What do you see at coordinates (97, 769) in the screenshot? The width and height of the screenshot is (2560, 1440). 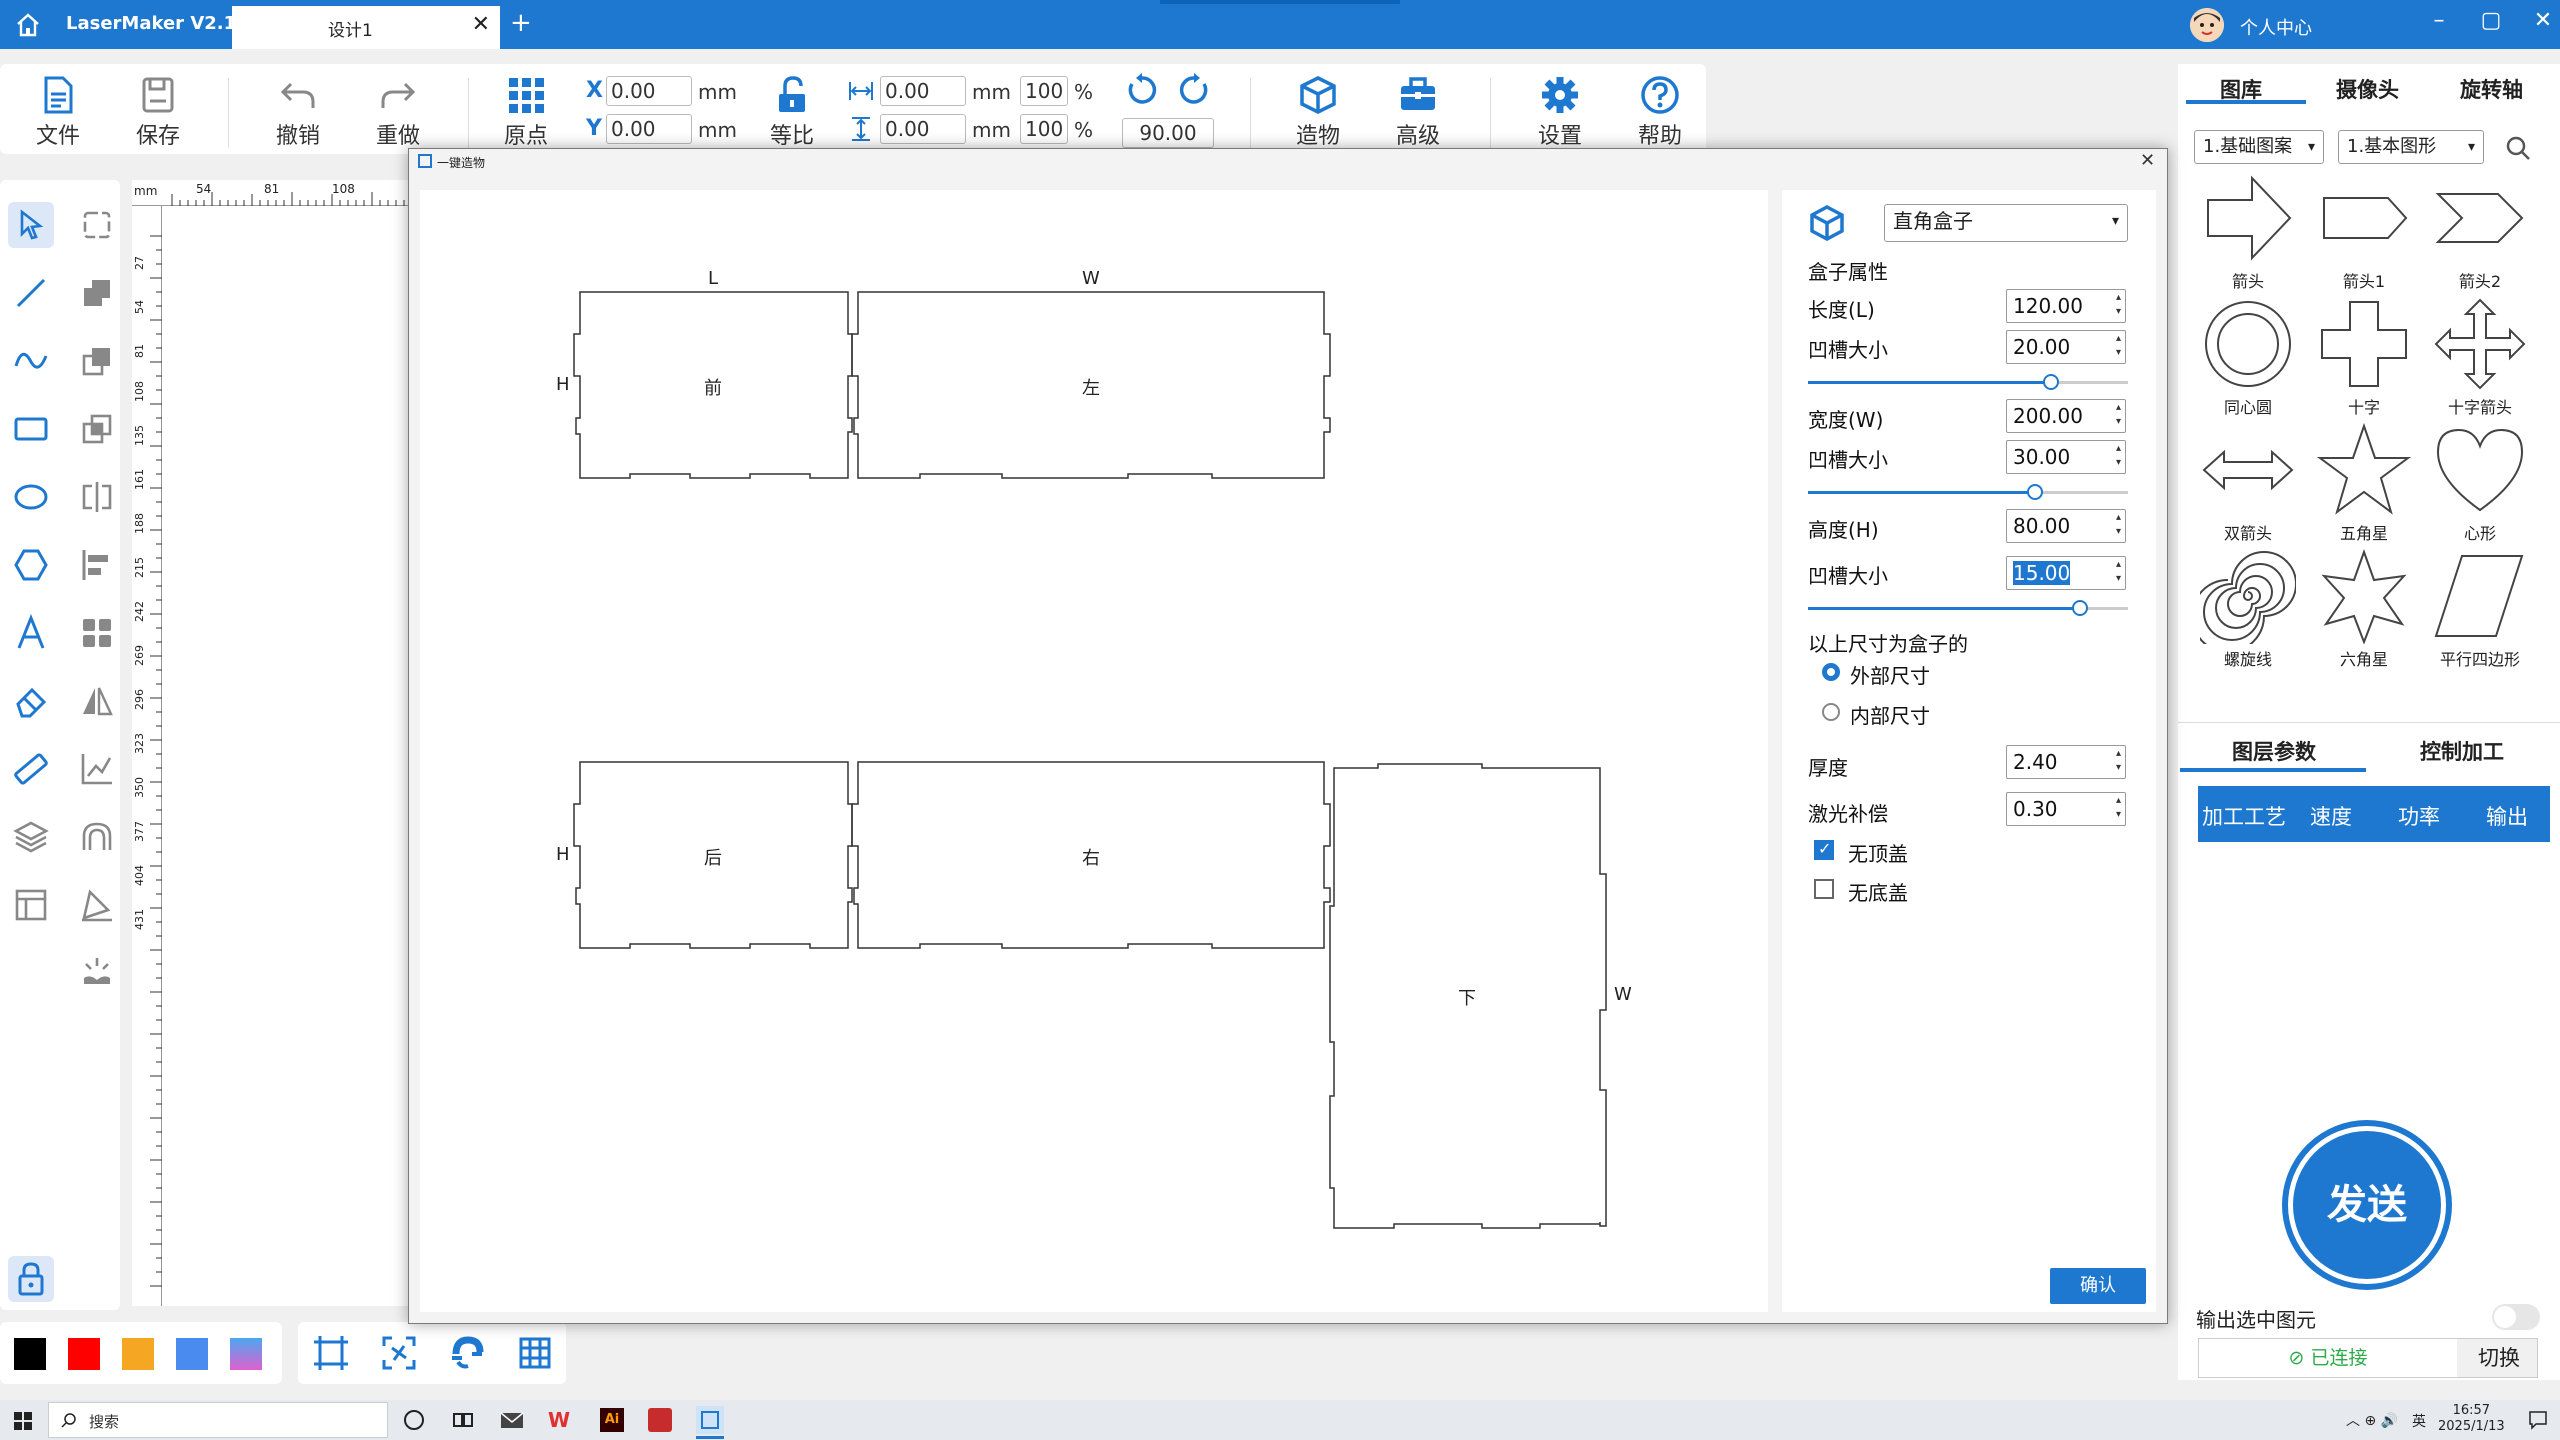 I see `chart-tool` at bounding box center [97, 769].